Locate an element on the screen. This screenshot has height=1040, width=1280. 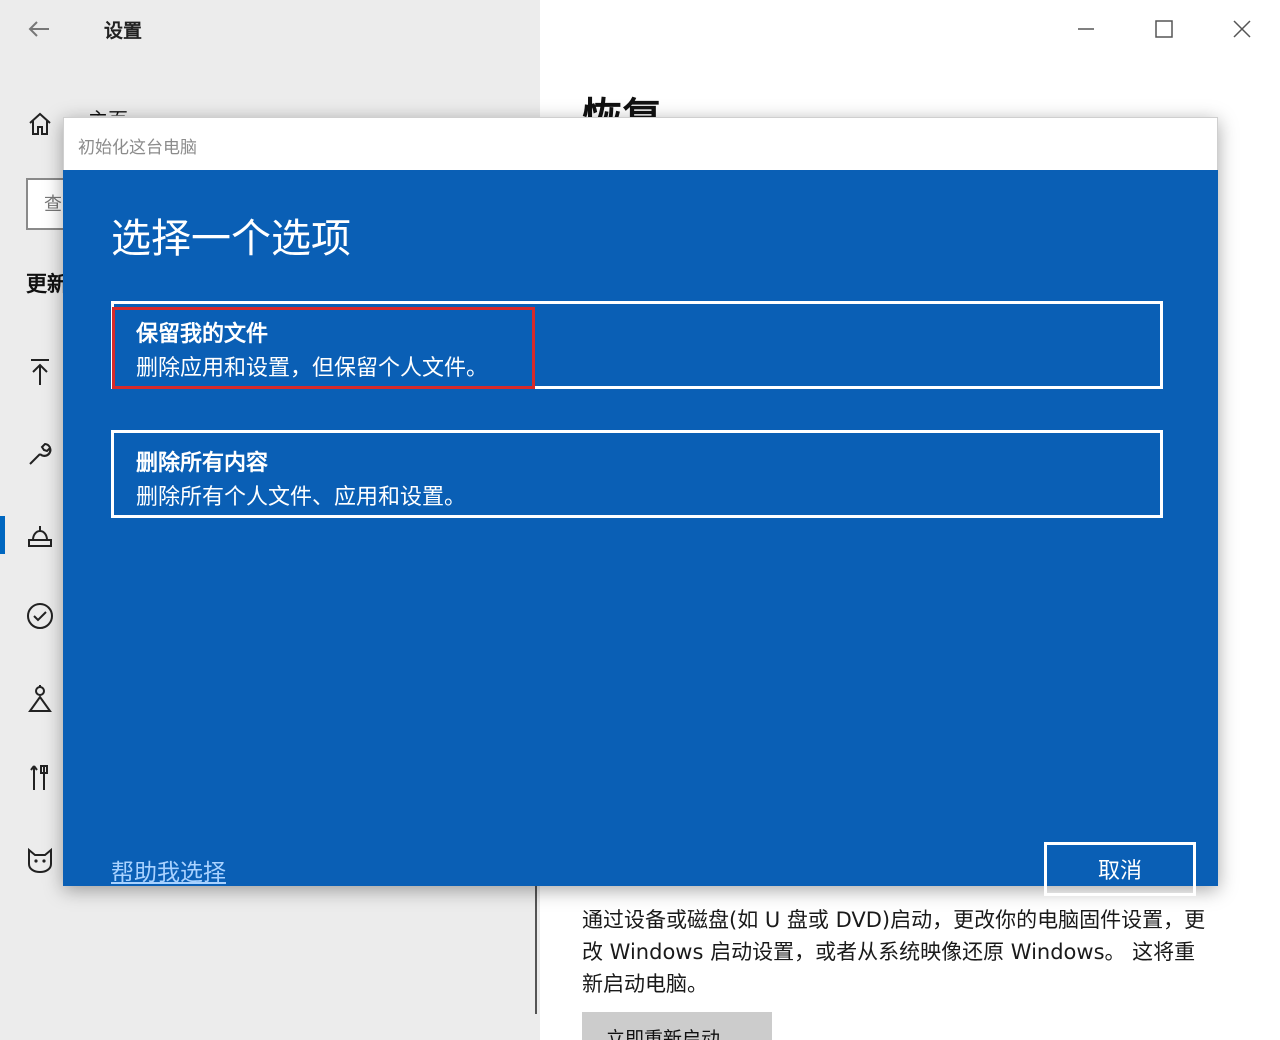
sidebar-item-developers is located at coordinates (40, 778).